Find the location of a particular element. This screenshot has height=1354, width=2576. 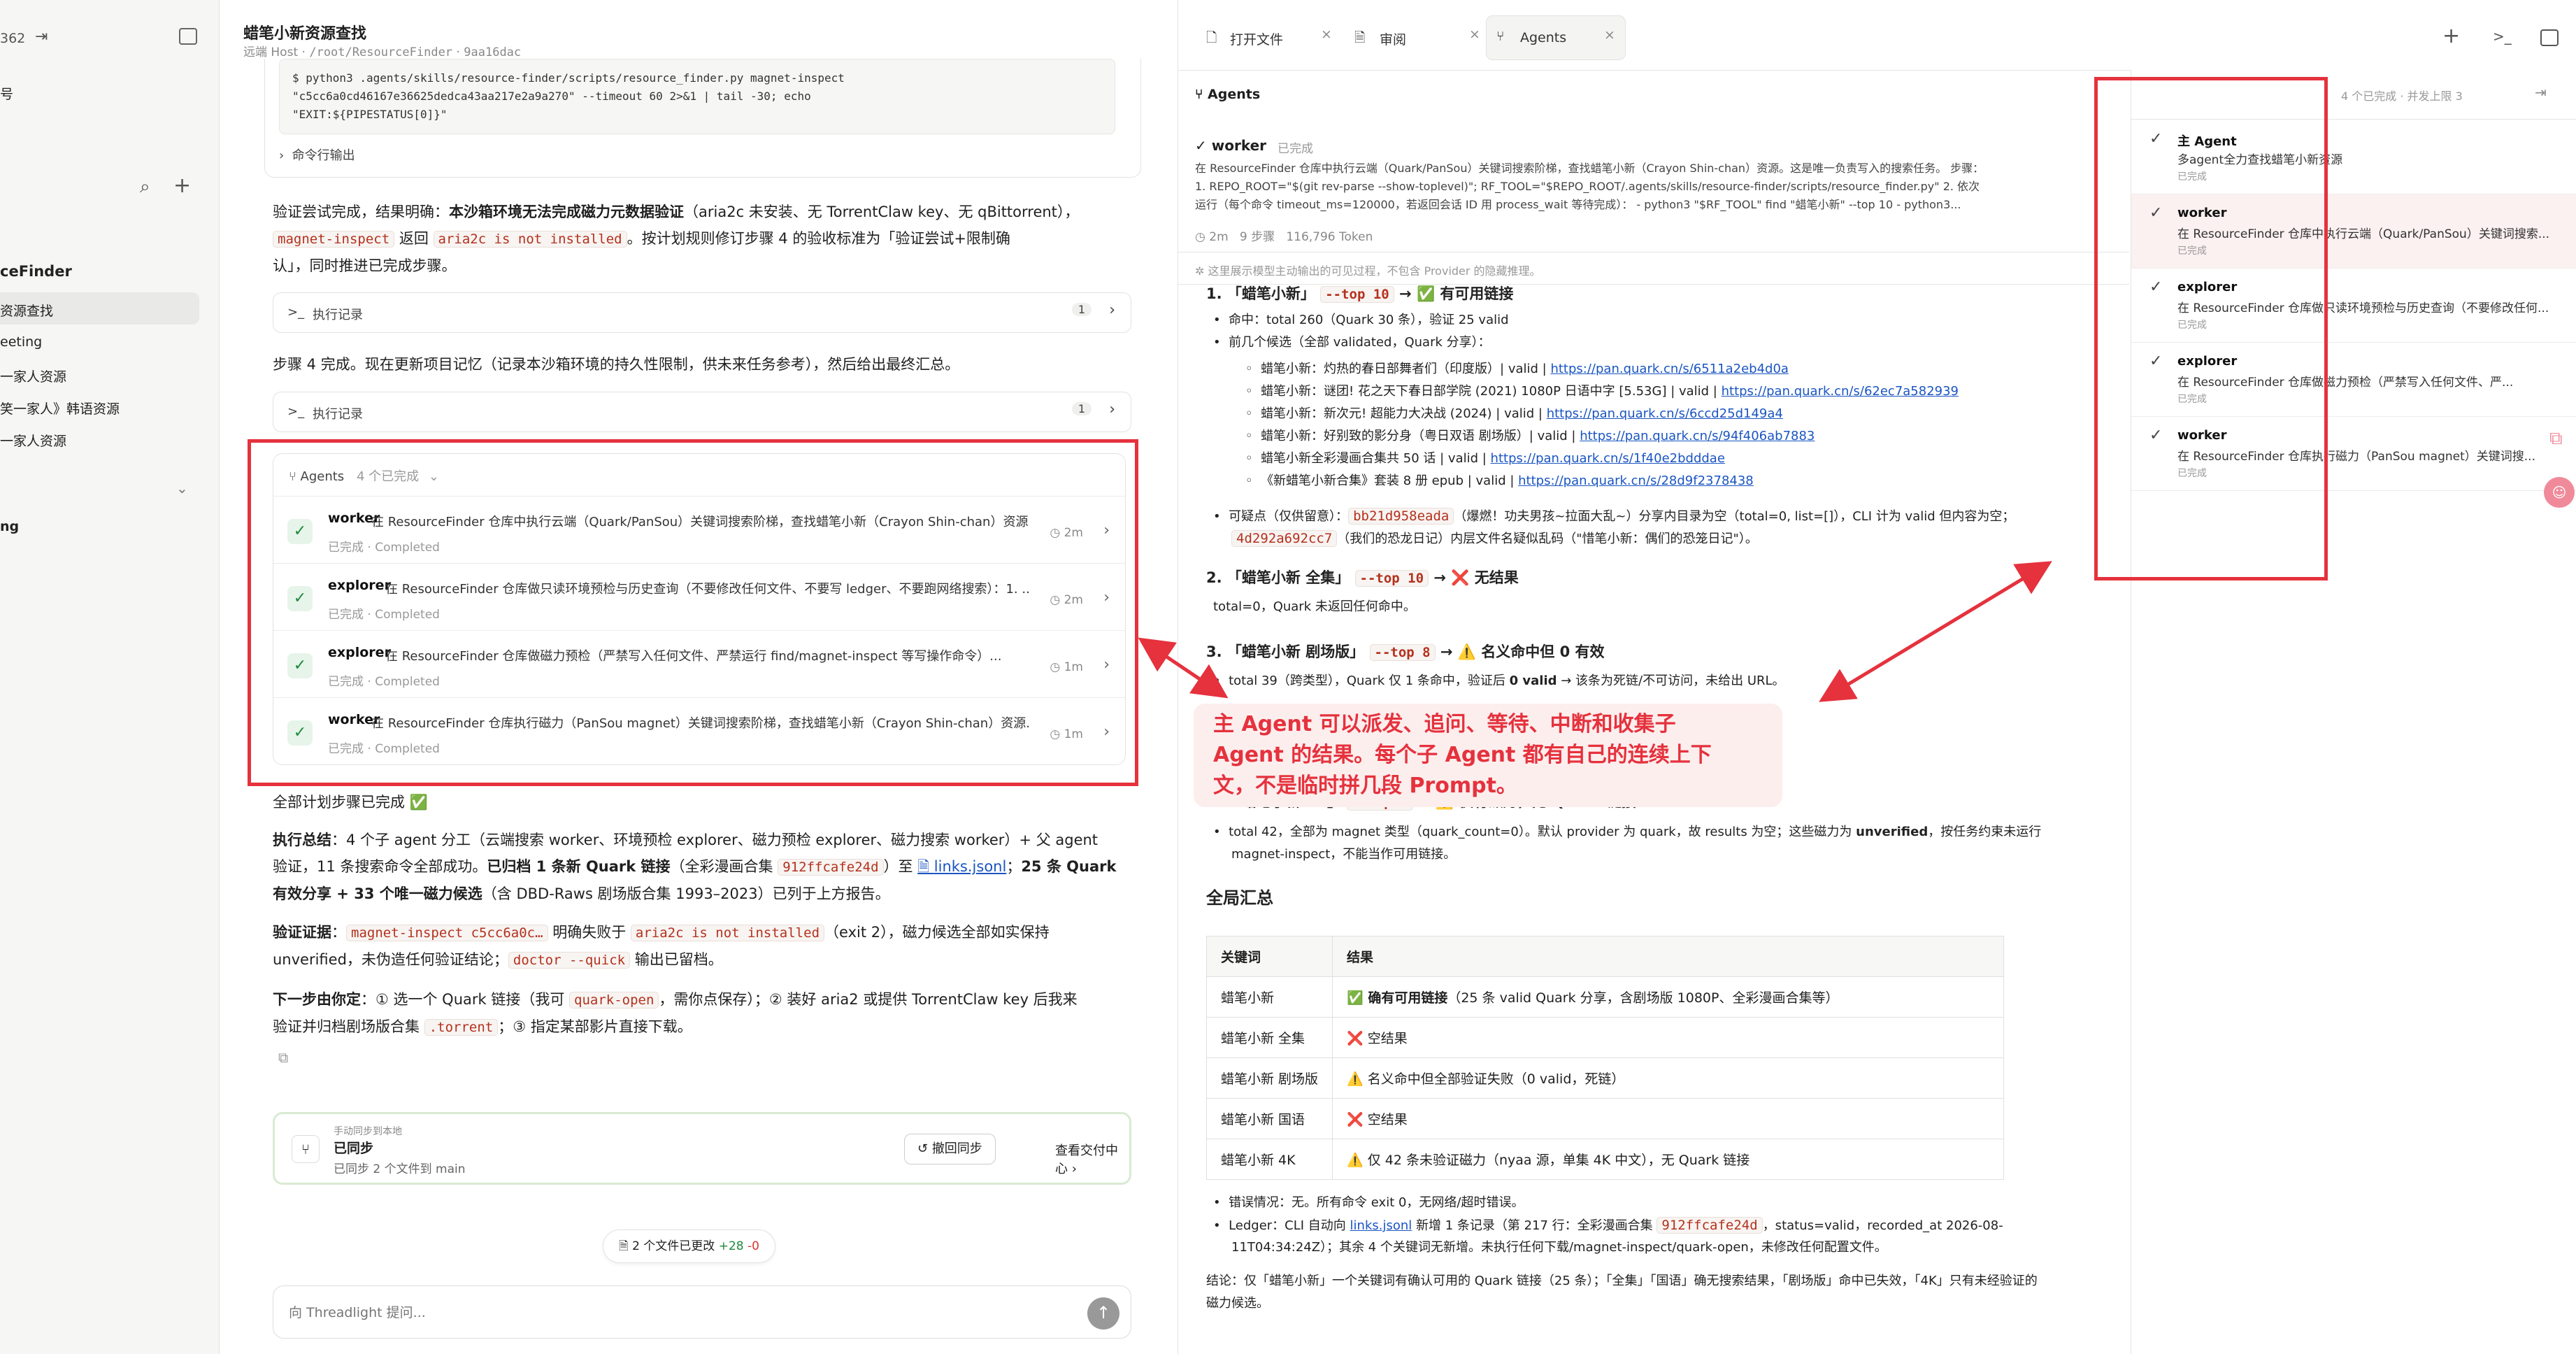

quark-link: https://pan.quark.cn/s/94f406ab7883 is located at coordinates (1697, 436).